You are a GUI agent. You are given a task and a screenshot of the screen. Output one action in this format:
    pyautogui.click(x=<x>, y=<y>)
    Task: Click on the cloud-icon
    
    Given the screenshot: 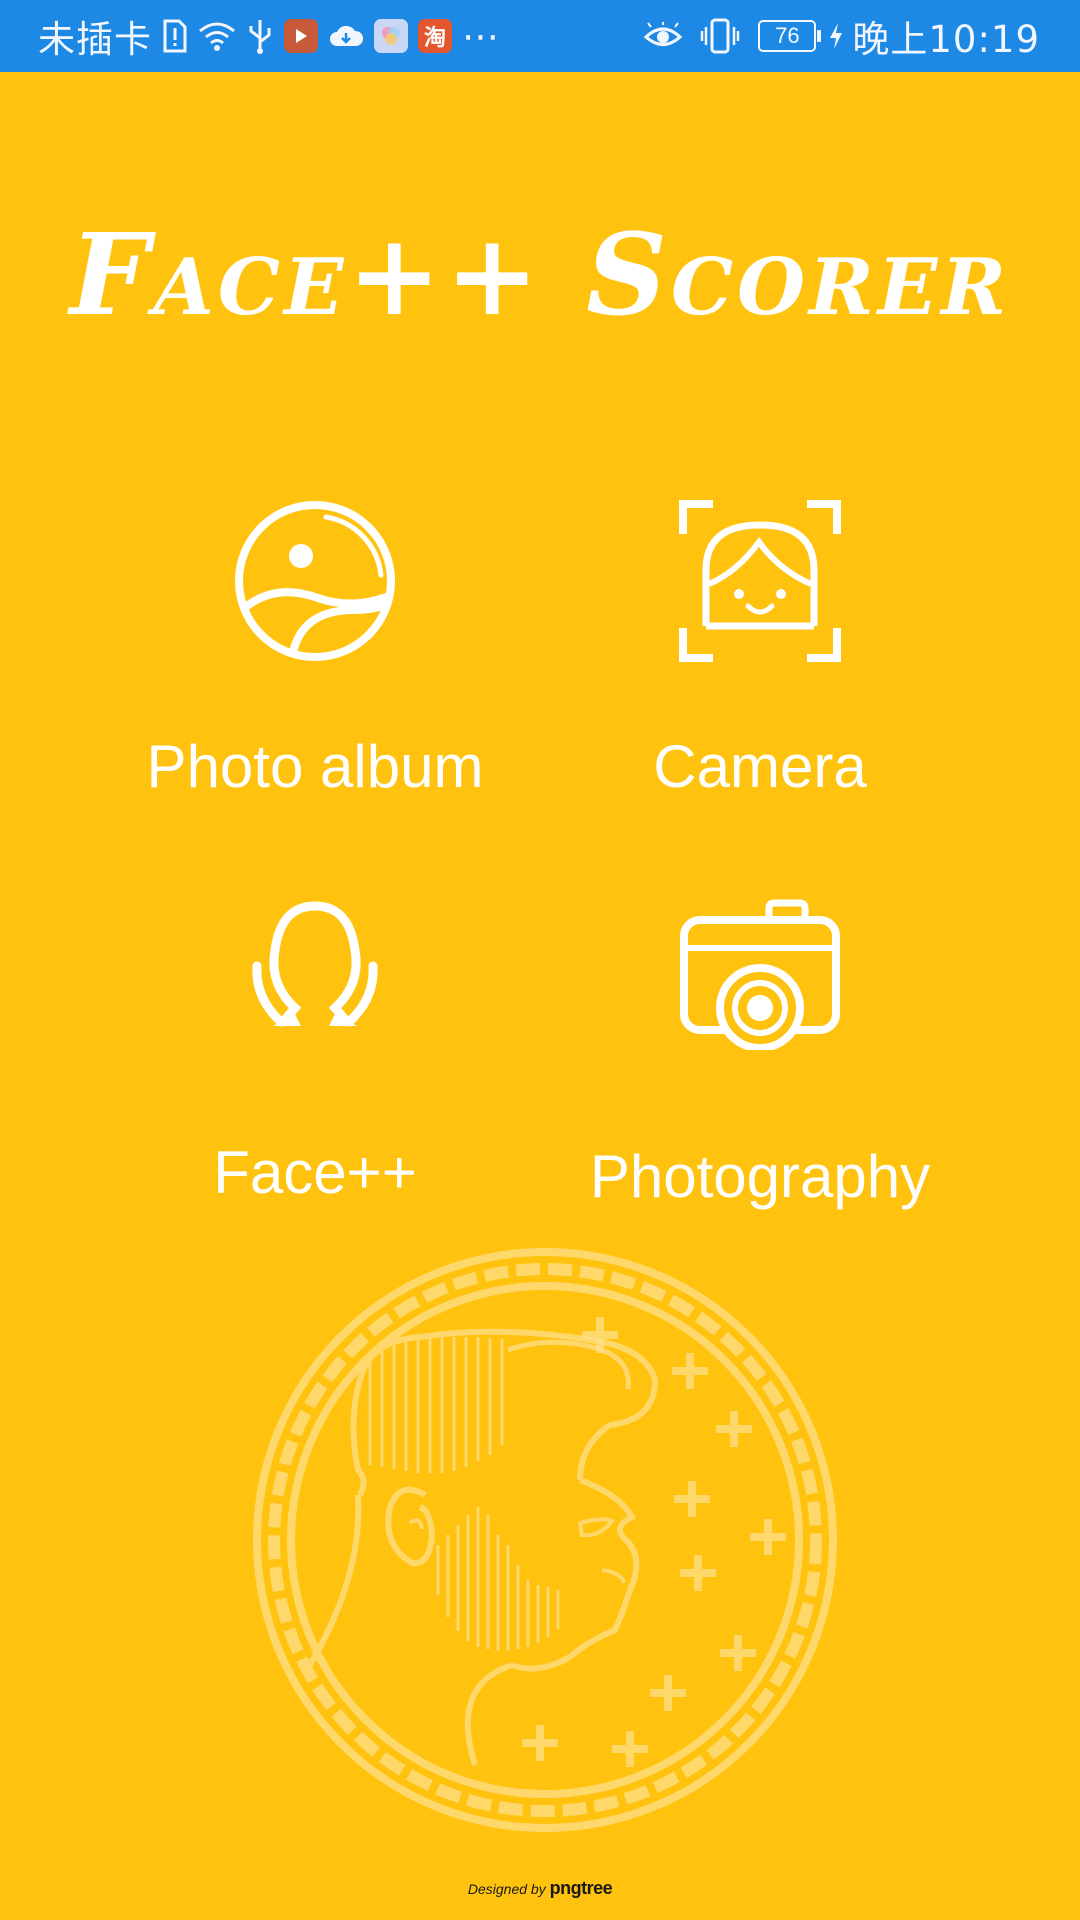 What is the action you would take?
    pyautogui.click(x=346, y=36)
    